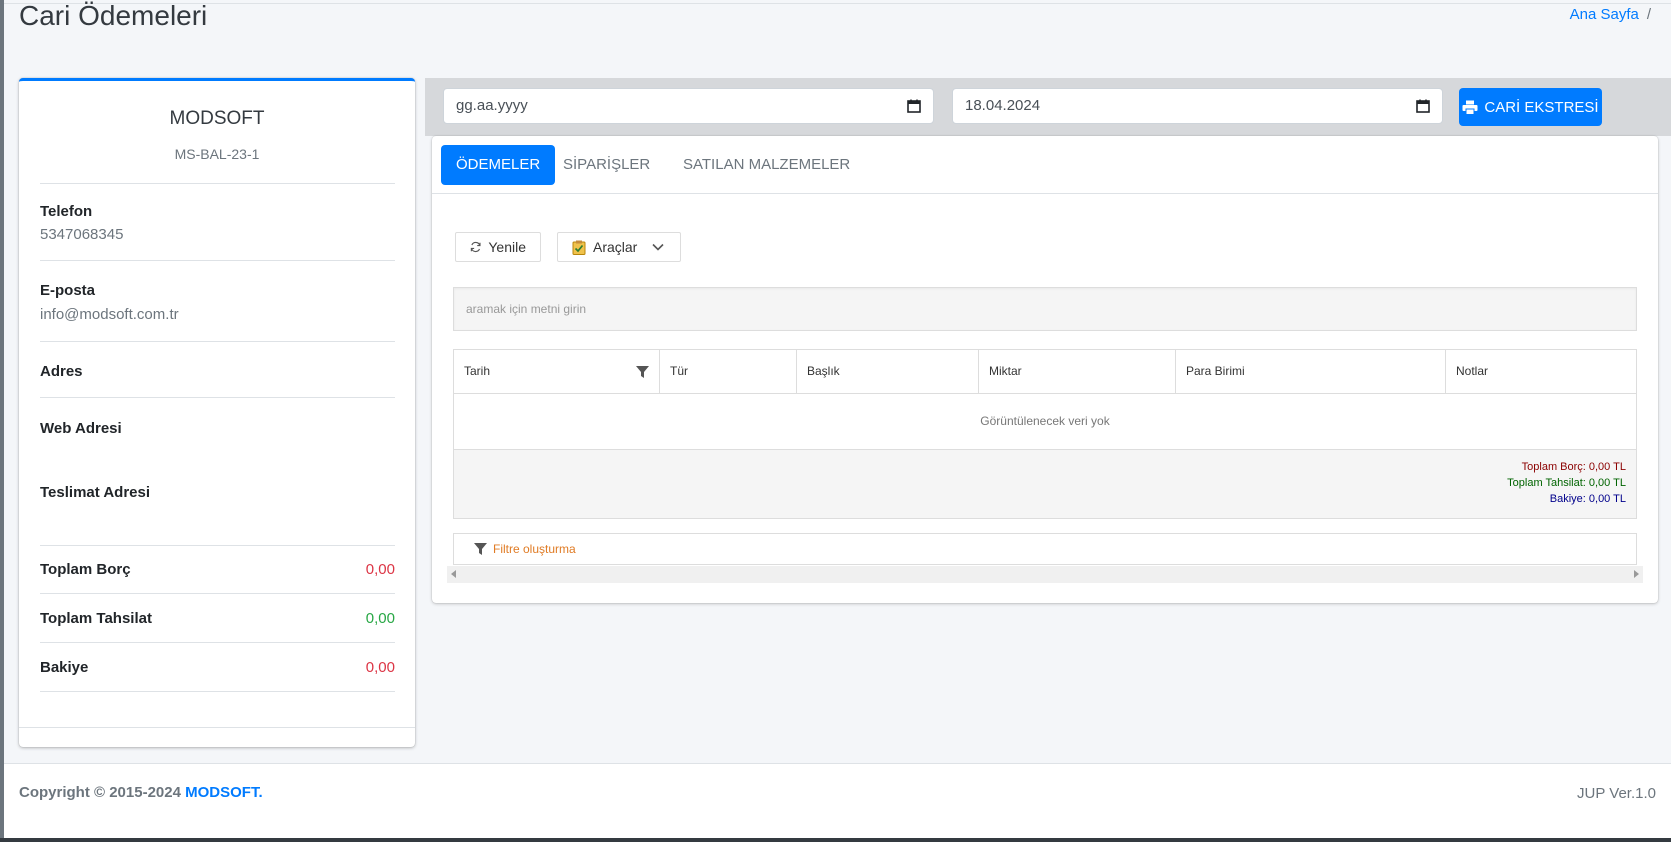 The image size is (1671, 842). I want to click on start-date-input: gg.aa.yyyy, so click(688, 106).